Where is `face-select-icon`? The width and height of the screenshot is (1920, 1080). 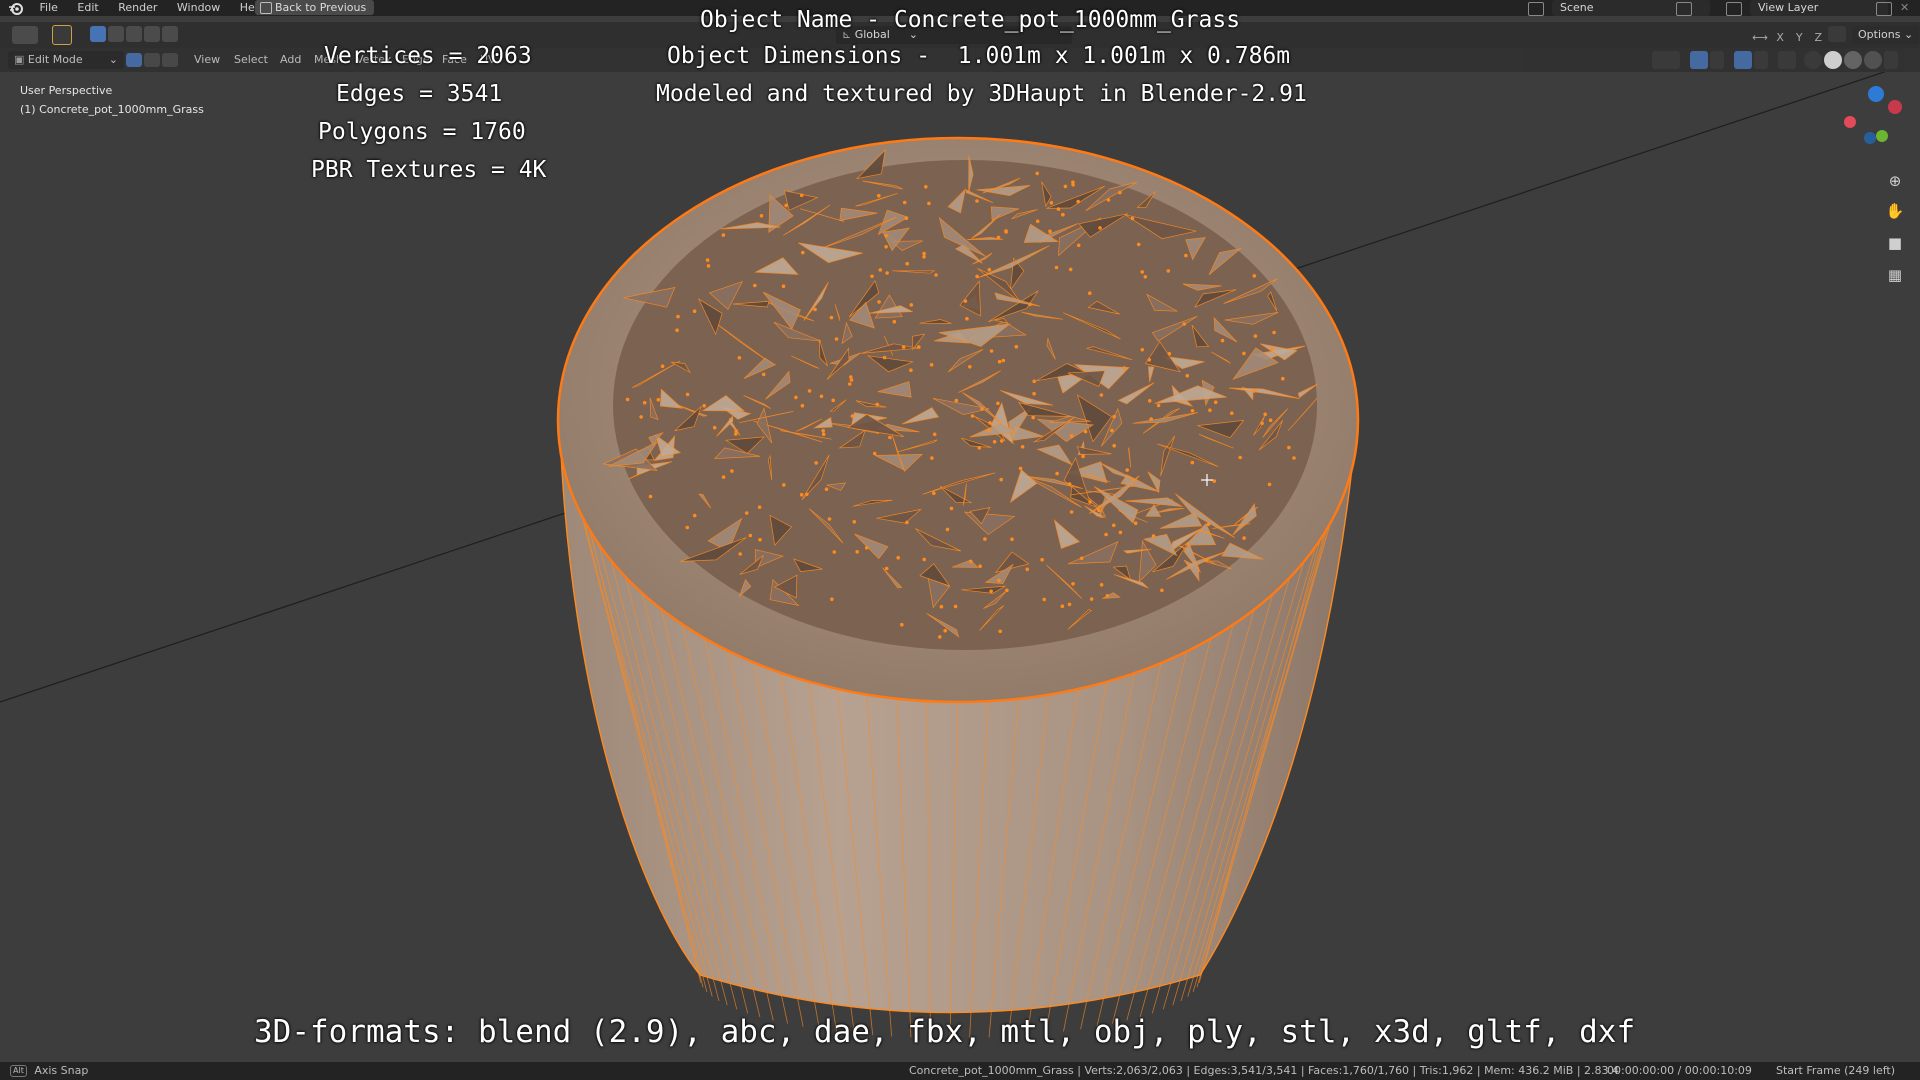
face-select-icon is located at coordinates (170, 60).